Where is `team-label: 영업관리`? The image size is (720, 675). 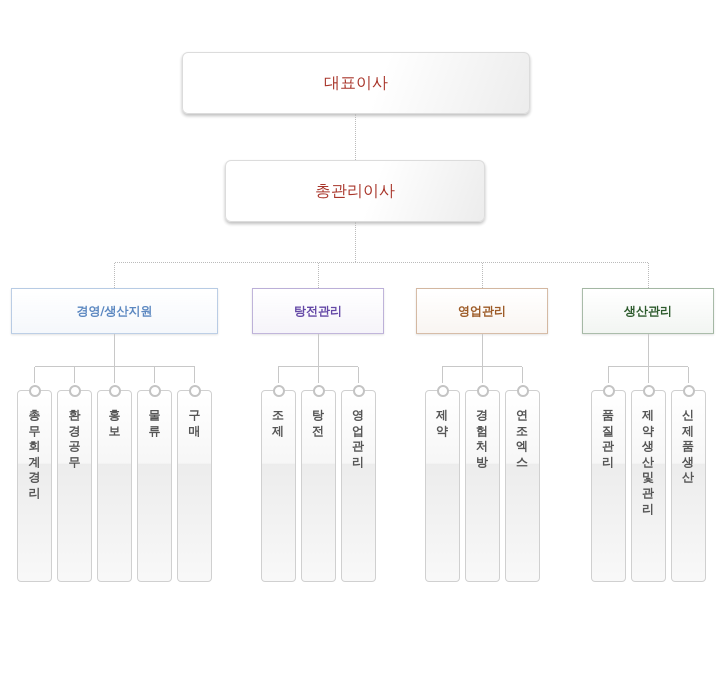 team-label: 영업관리 is located at coordinates (358, 439).